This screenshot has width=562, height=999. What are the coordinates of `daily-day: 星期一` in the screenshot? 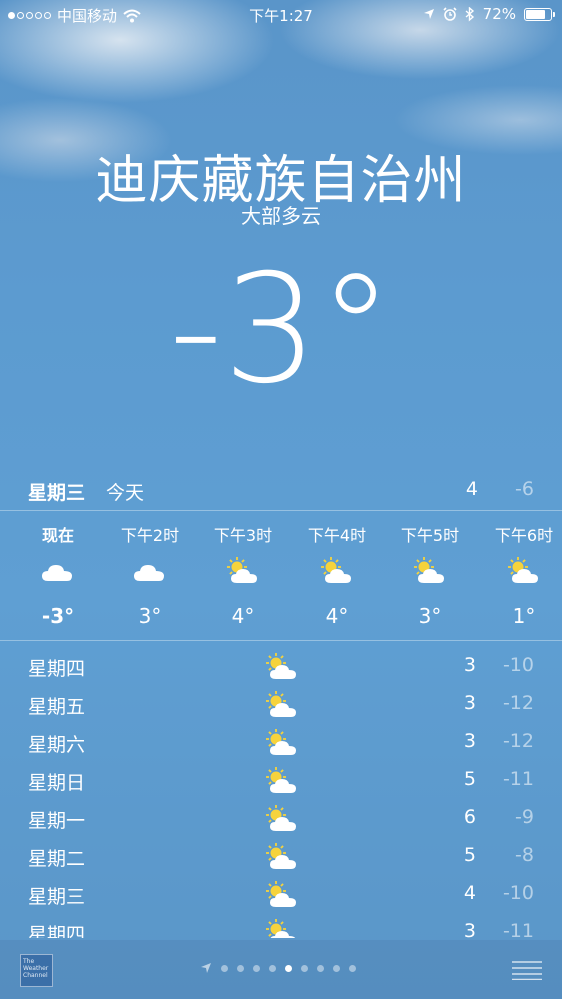 It's located at (57, 821).